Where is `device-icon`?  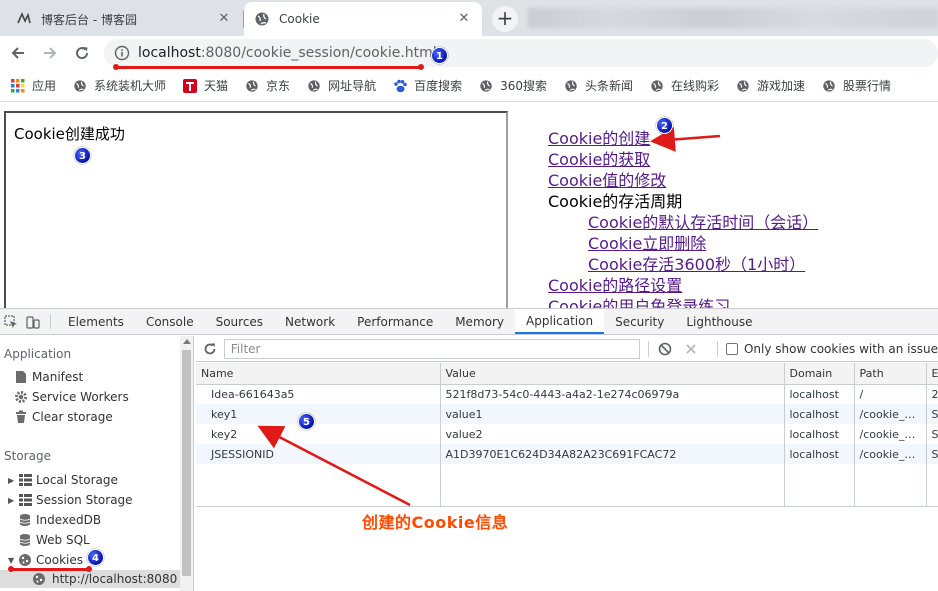
device-icon is located at coordinates (33, 322).